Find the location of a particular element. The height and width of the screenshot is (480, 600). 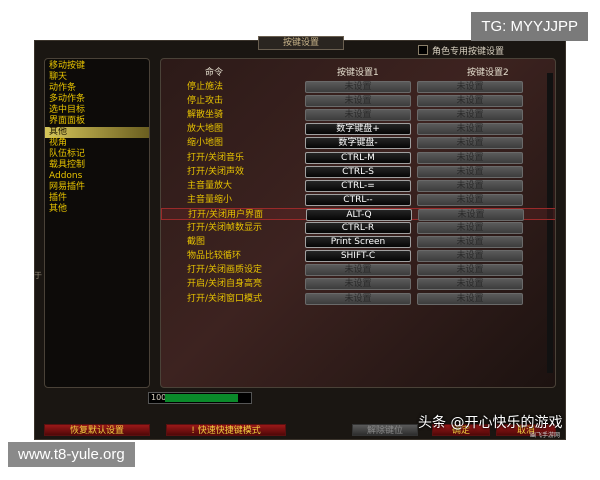

keybind-row: 截图 Print Screen 未设置 is located at coordinates (358, 242).